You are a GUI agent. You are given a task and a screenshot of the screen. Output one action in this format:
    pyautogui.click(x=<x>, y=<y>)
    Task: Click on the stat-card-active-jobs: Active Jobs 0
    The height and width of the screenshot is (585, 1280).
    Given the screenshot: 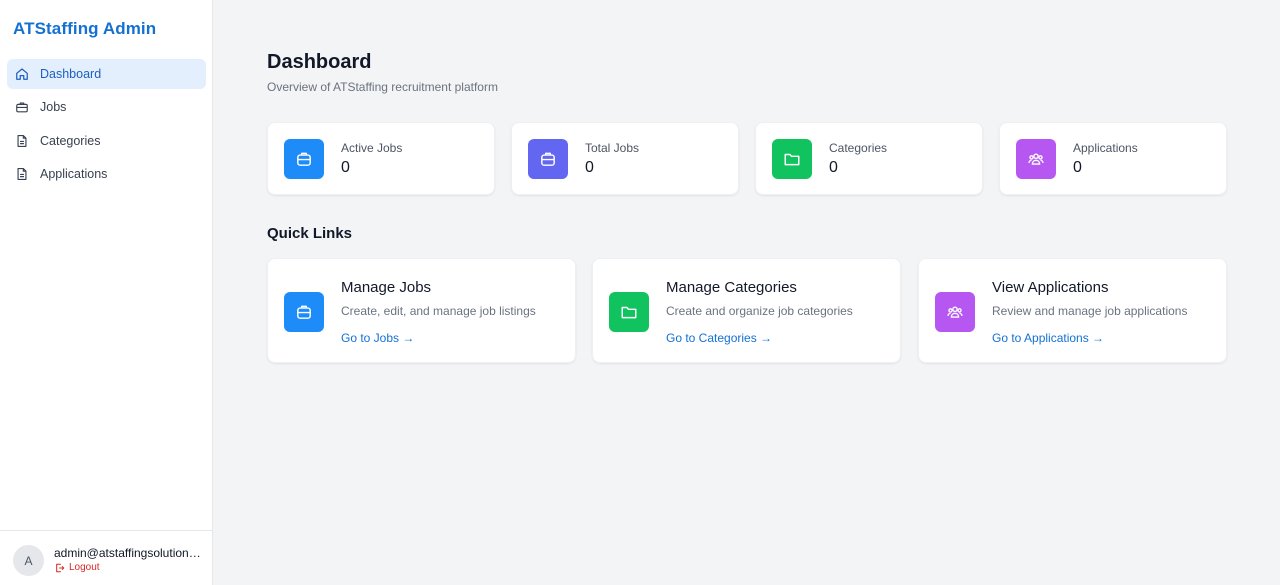 What is the action you would take?
    pyautogui.click(x=381, y=158)
    